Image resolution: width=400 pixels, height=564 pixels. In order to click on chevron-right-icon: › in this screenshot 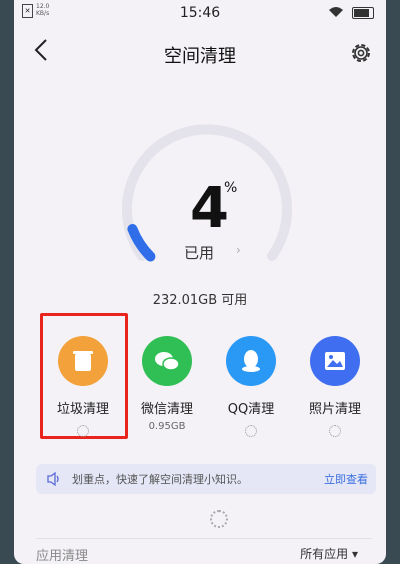, I will do `click(238, 250)`.